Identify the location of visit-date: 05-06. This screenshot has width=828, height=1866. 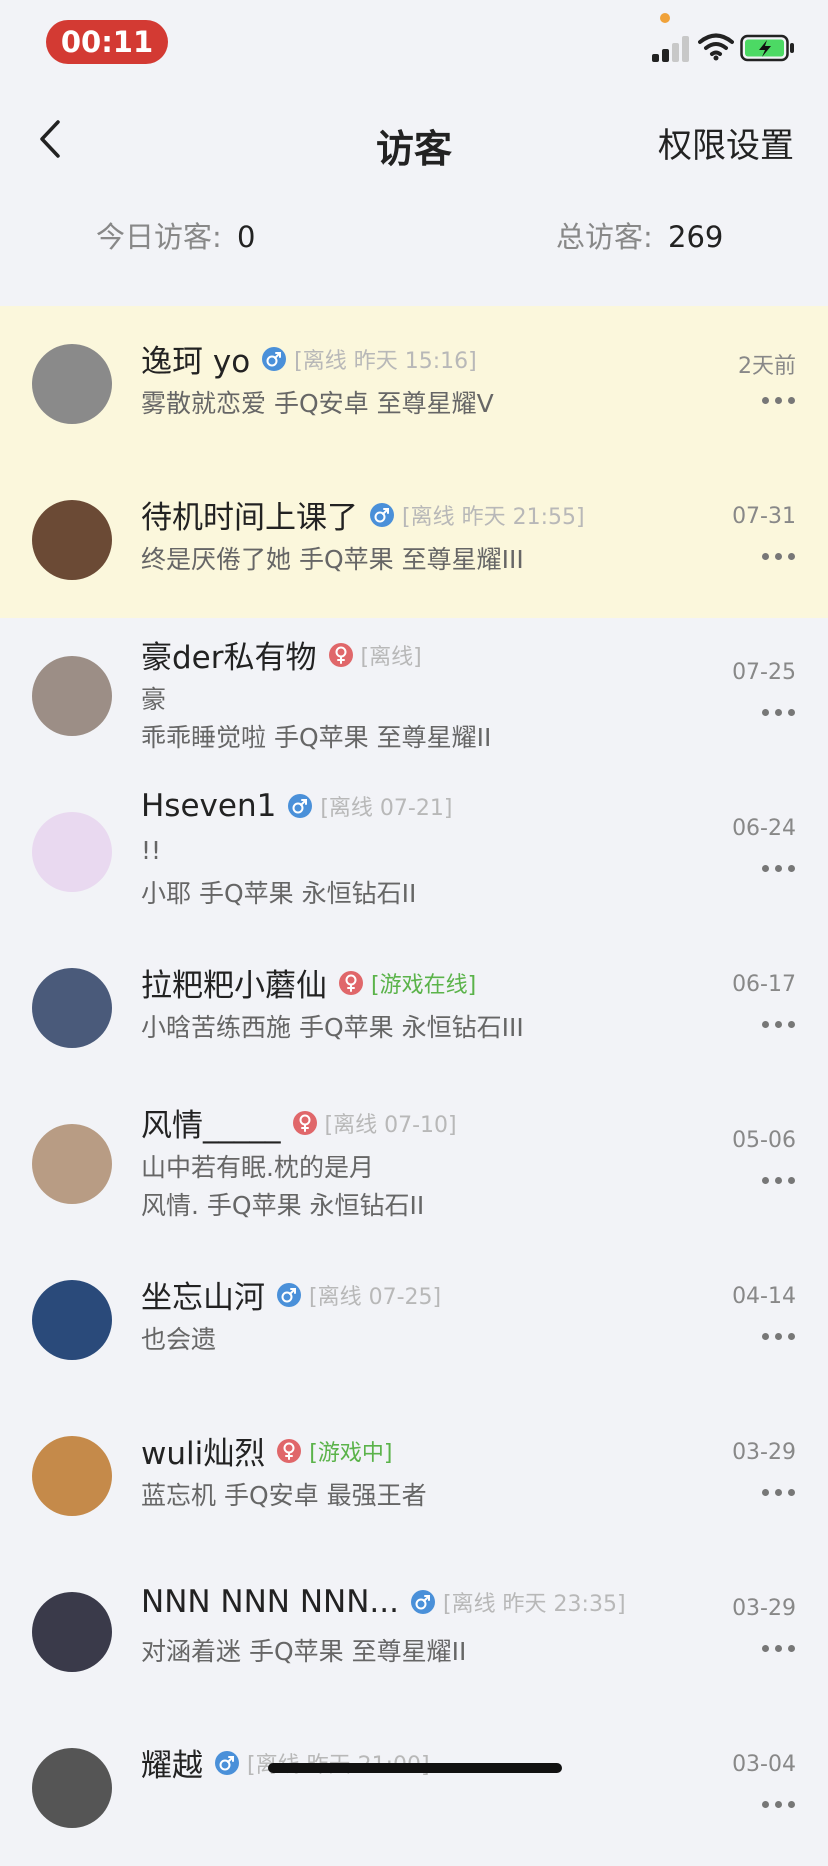
(764, 1140).